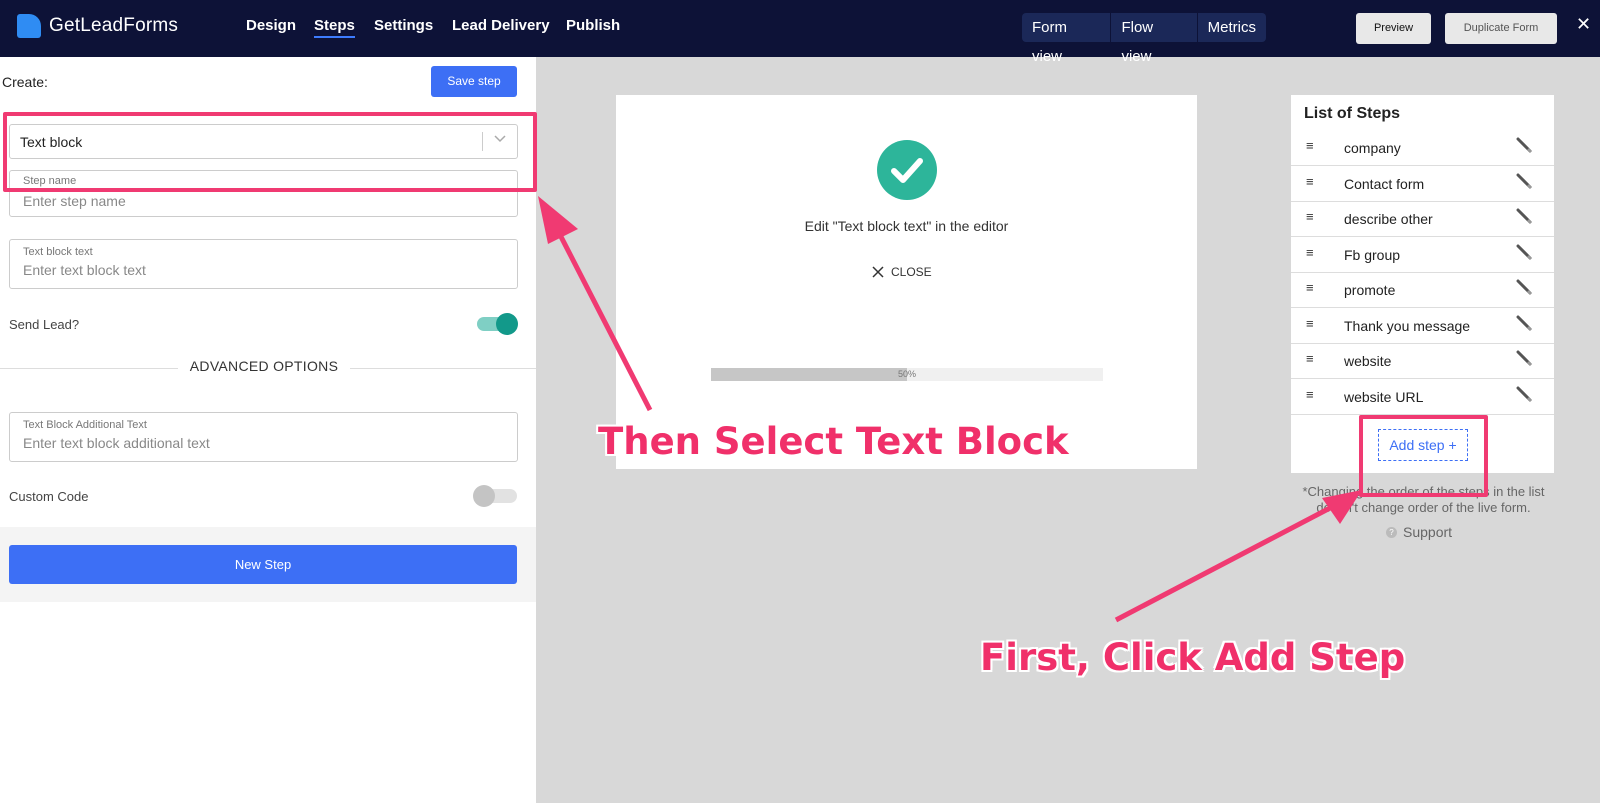  Describe the element at coordinates (1223, 564) in the screenshot. I see `arrow-to-add-step` at that location.